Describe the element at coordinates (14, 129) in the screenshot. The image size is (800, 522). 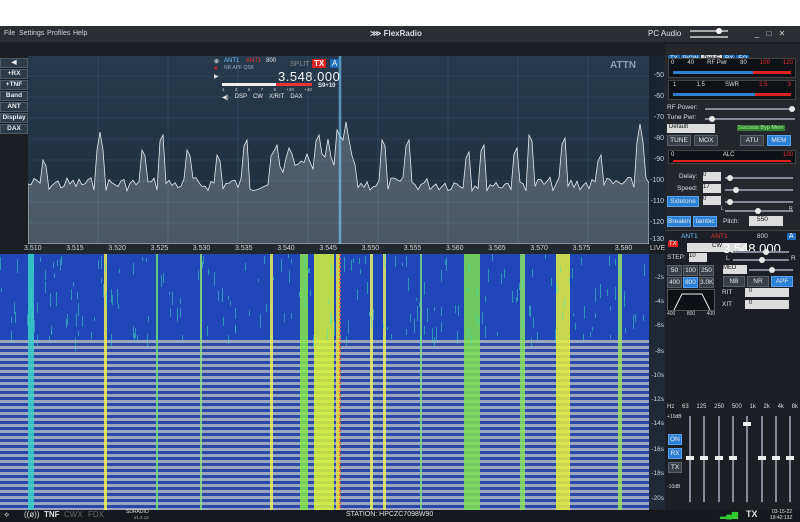
I see `dax-button: DAX` at that location.